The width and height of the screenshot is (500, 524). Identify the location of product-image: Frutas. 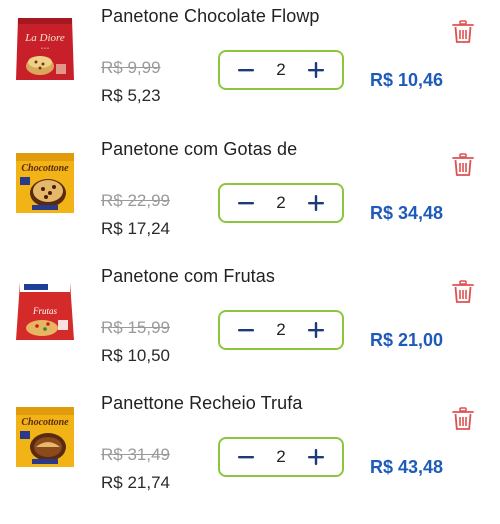
(45, 309).